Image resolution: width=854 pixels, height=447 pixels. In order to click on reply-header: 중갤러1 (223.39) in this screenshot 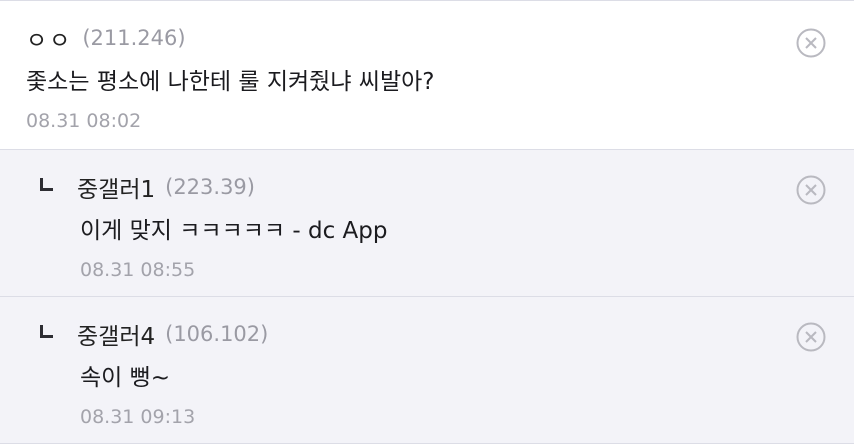, I will do `click(447, 187)`.